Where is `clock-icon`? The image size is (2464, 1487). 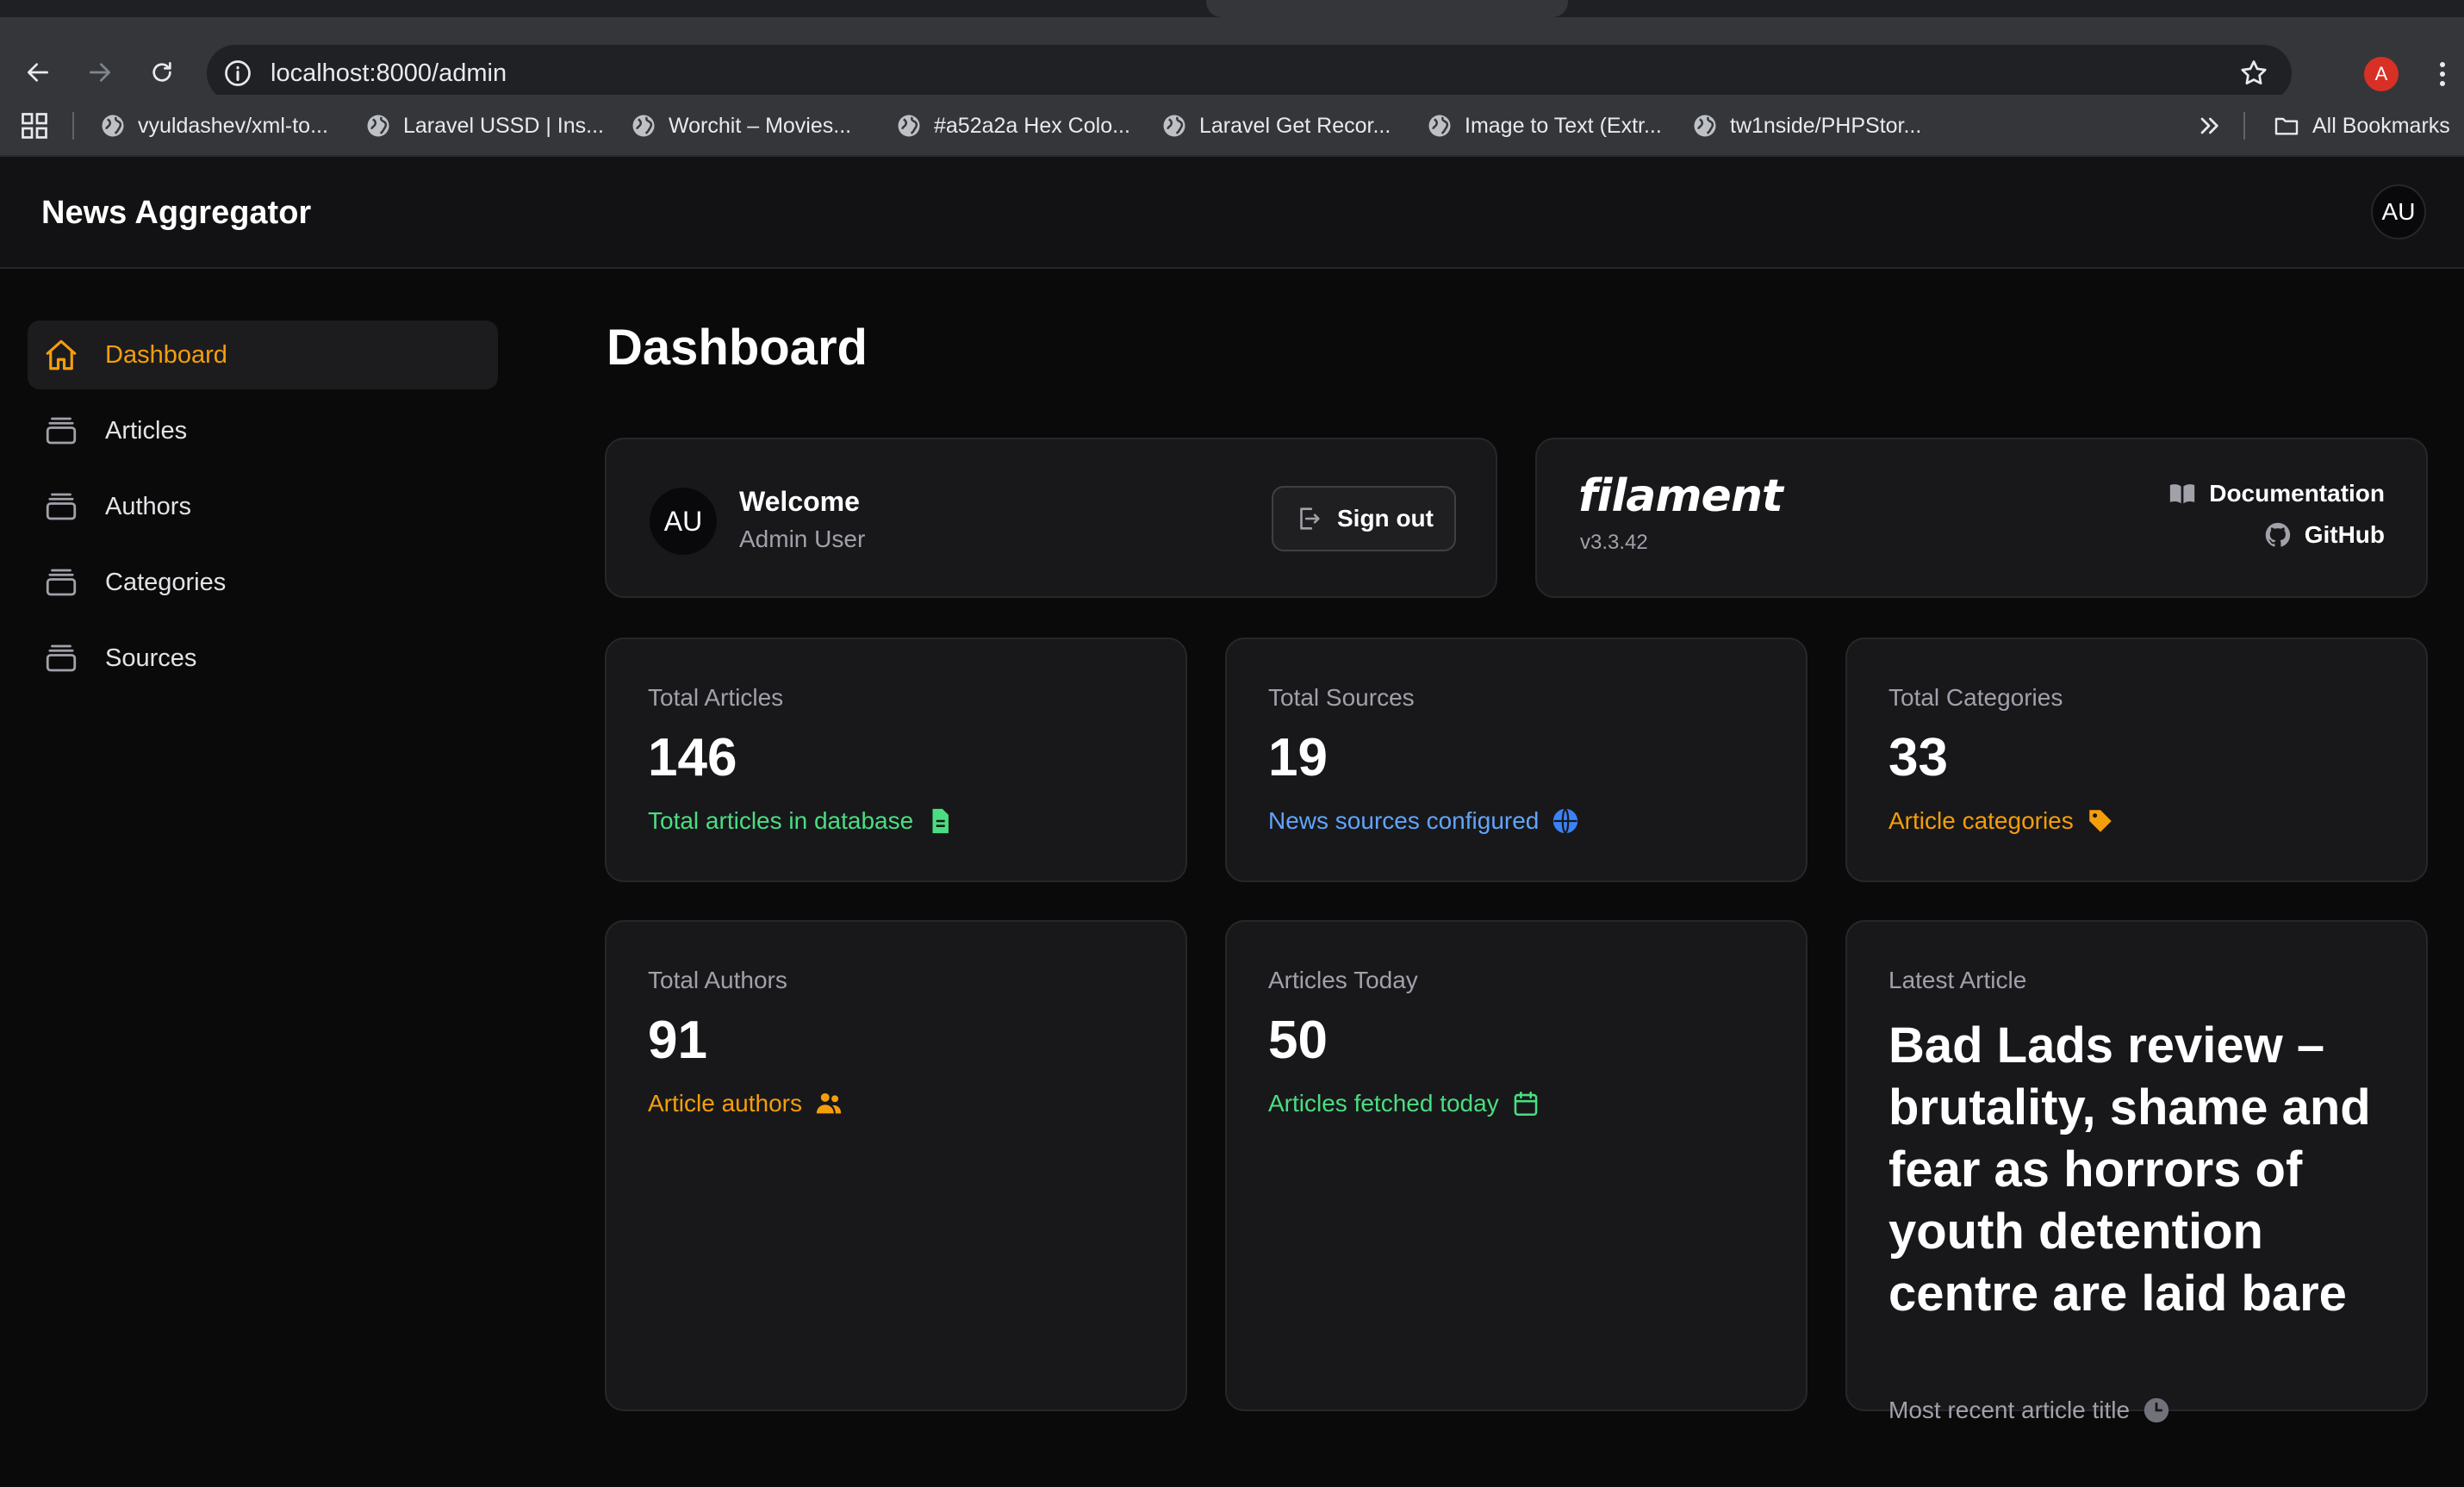
clock-icon is located at coordinates (2157, 1410).